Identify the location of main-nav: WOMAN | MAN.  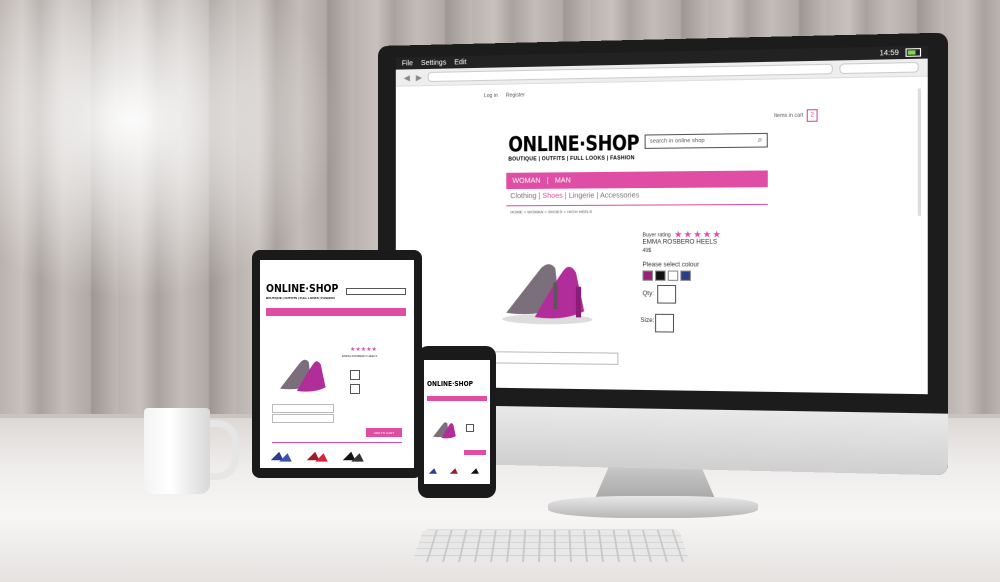
(637, 180).